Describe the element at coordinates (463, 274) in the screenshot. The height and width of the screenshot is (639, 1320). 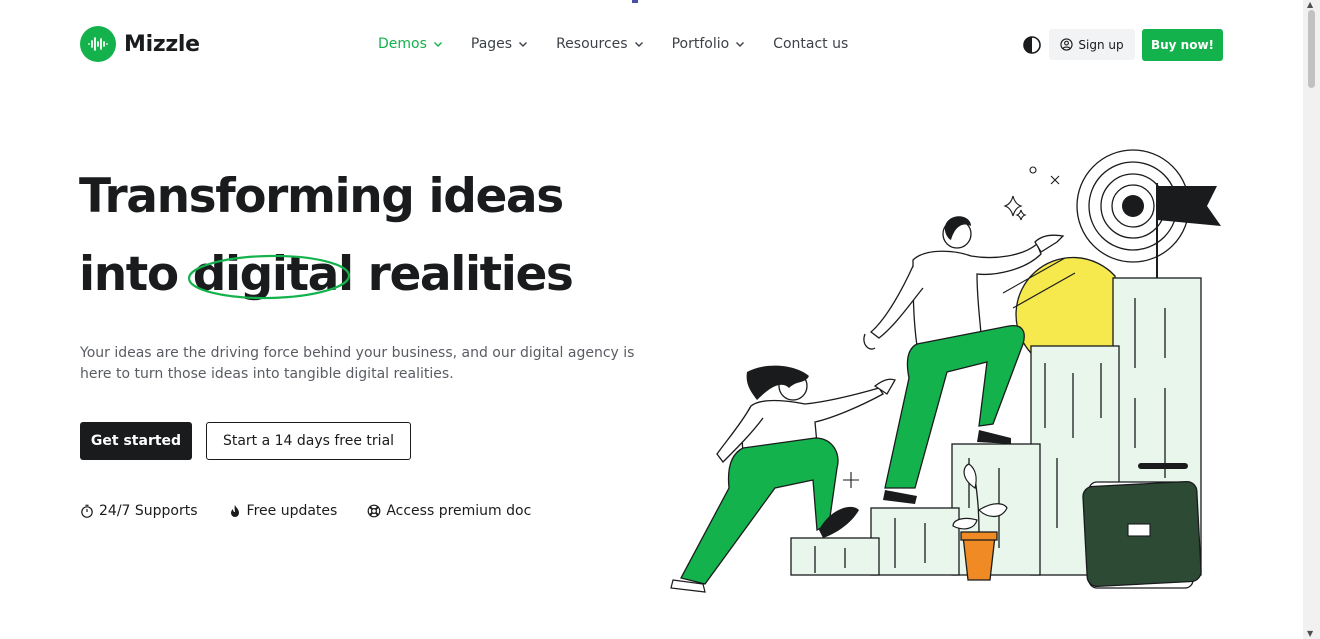
I see `hero-title-suffix: realities` at that location.